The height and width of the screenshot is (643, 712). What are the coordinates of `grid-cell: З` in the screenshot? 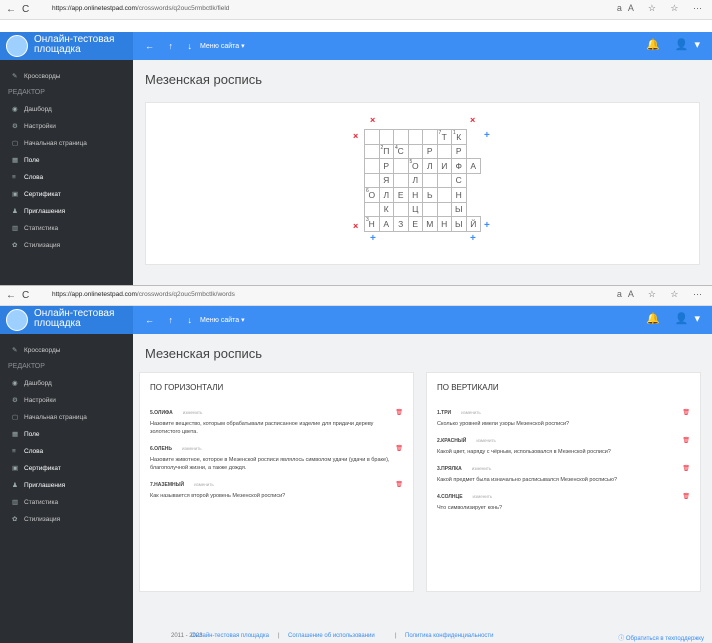 It's located at (401, 224).